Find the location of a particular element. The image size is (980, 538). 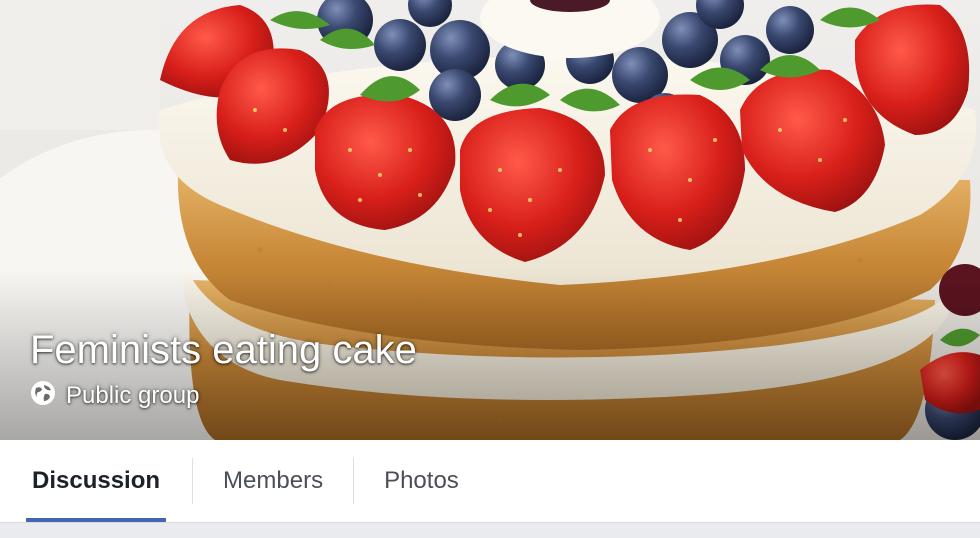

tab-discussion: Discussion is located at coordinates (96, 481).